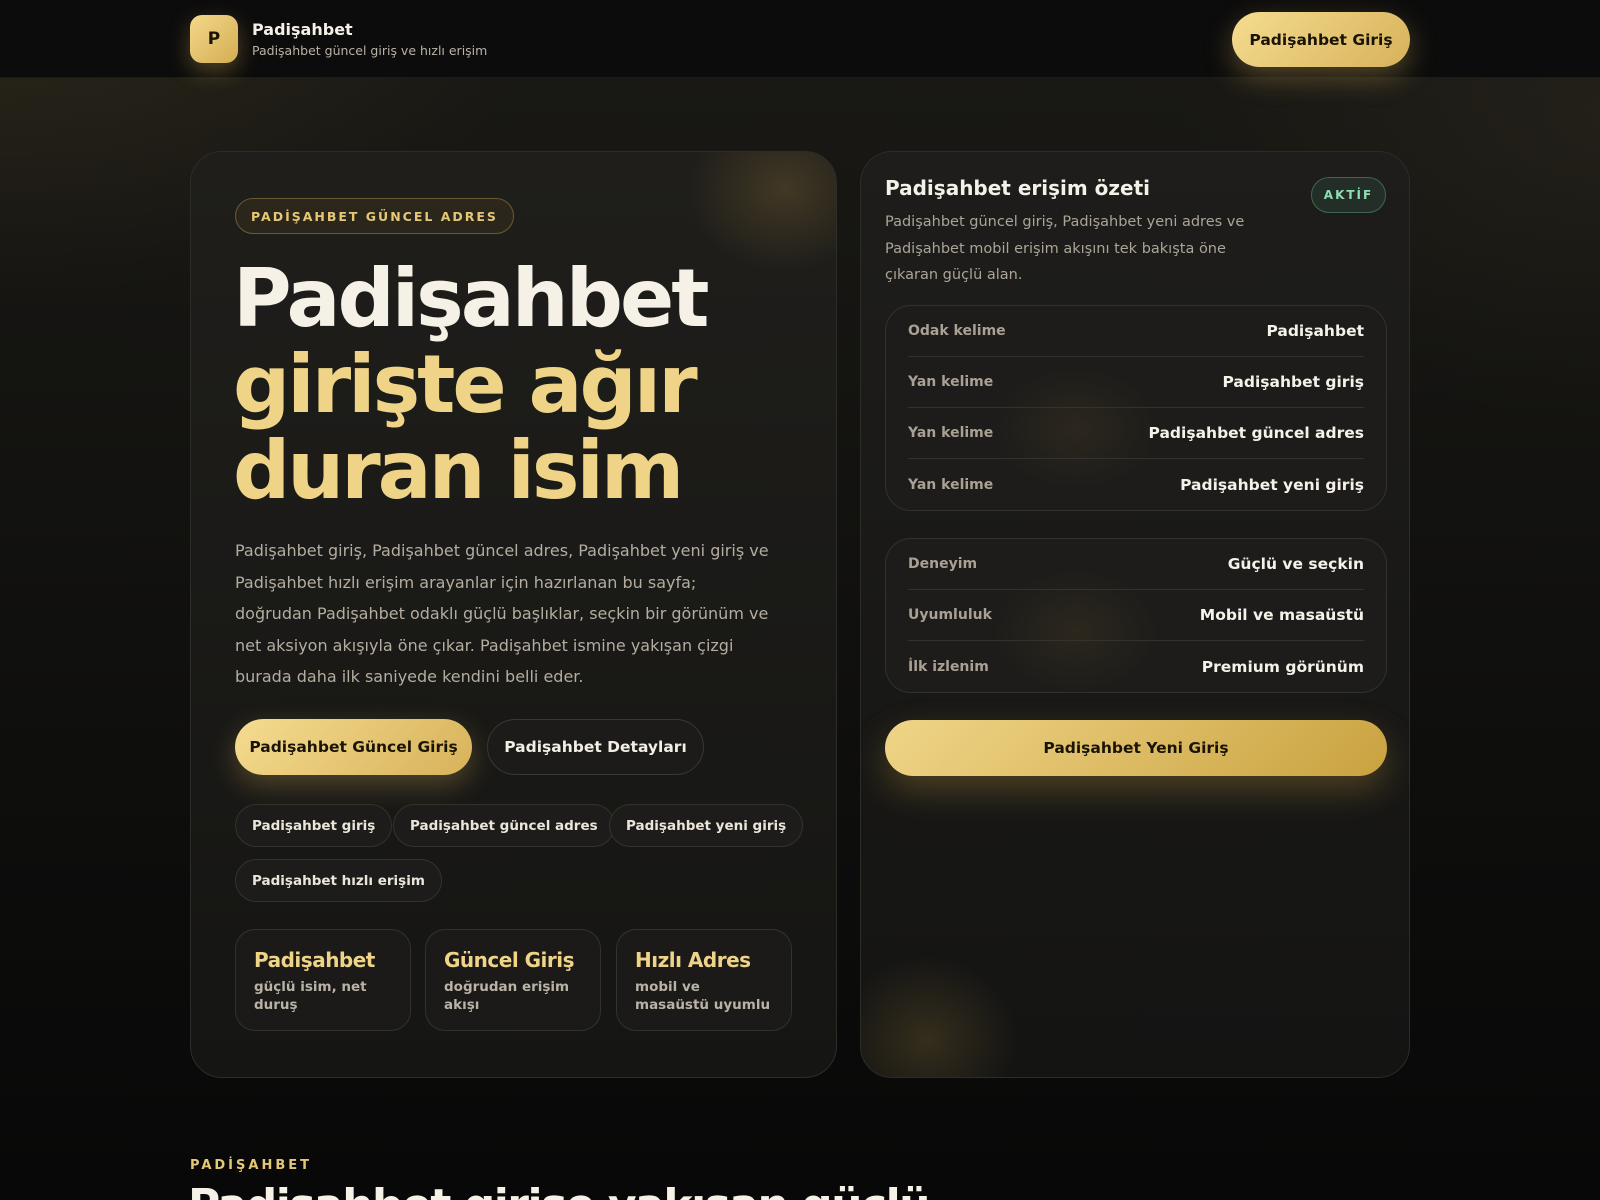 The image size is (1600, 1200). I want to click on feature-value: Mobil ve masaüstü, so click(1281, 615).